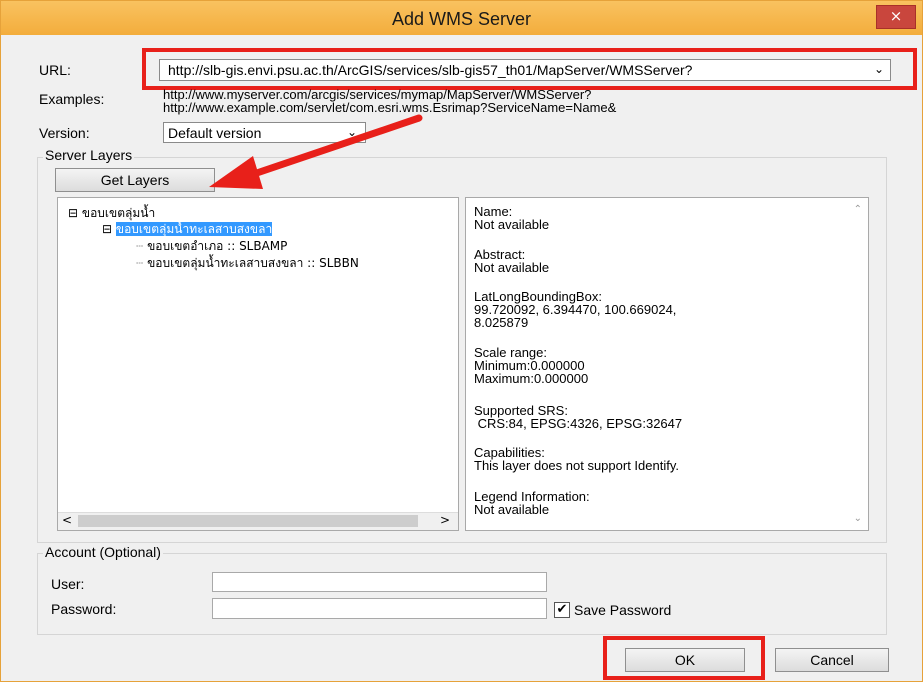 The height and width of the screenshot is (683, 923). Describe the element at coordinates (858, 209) in the screenshot. I see `scroll-up-icon: ⌃` at that location.